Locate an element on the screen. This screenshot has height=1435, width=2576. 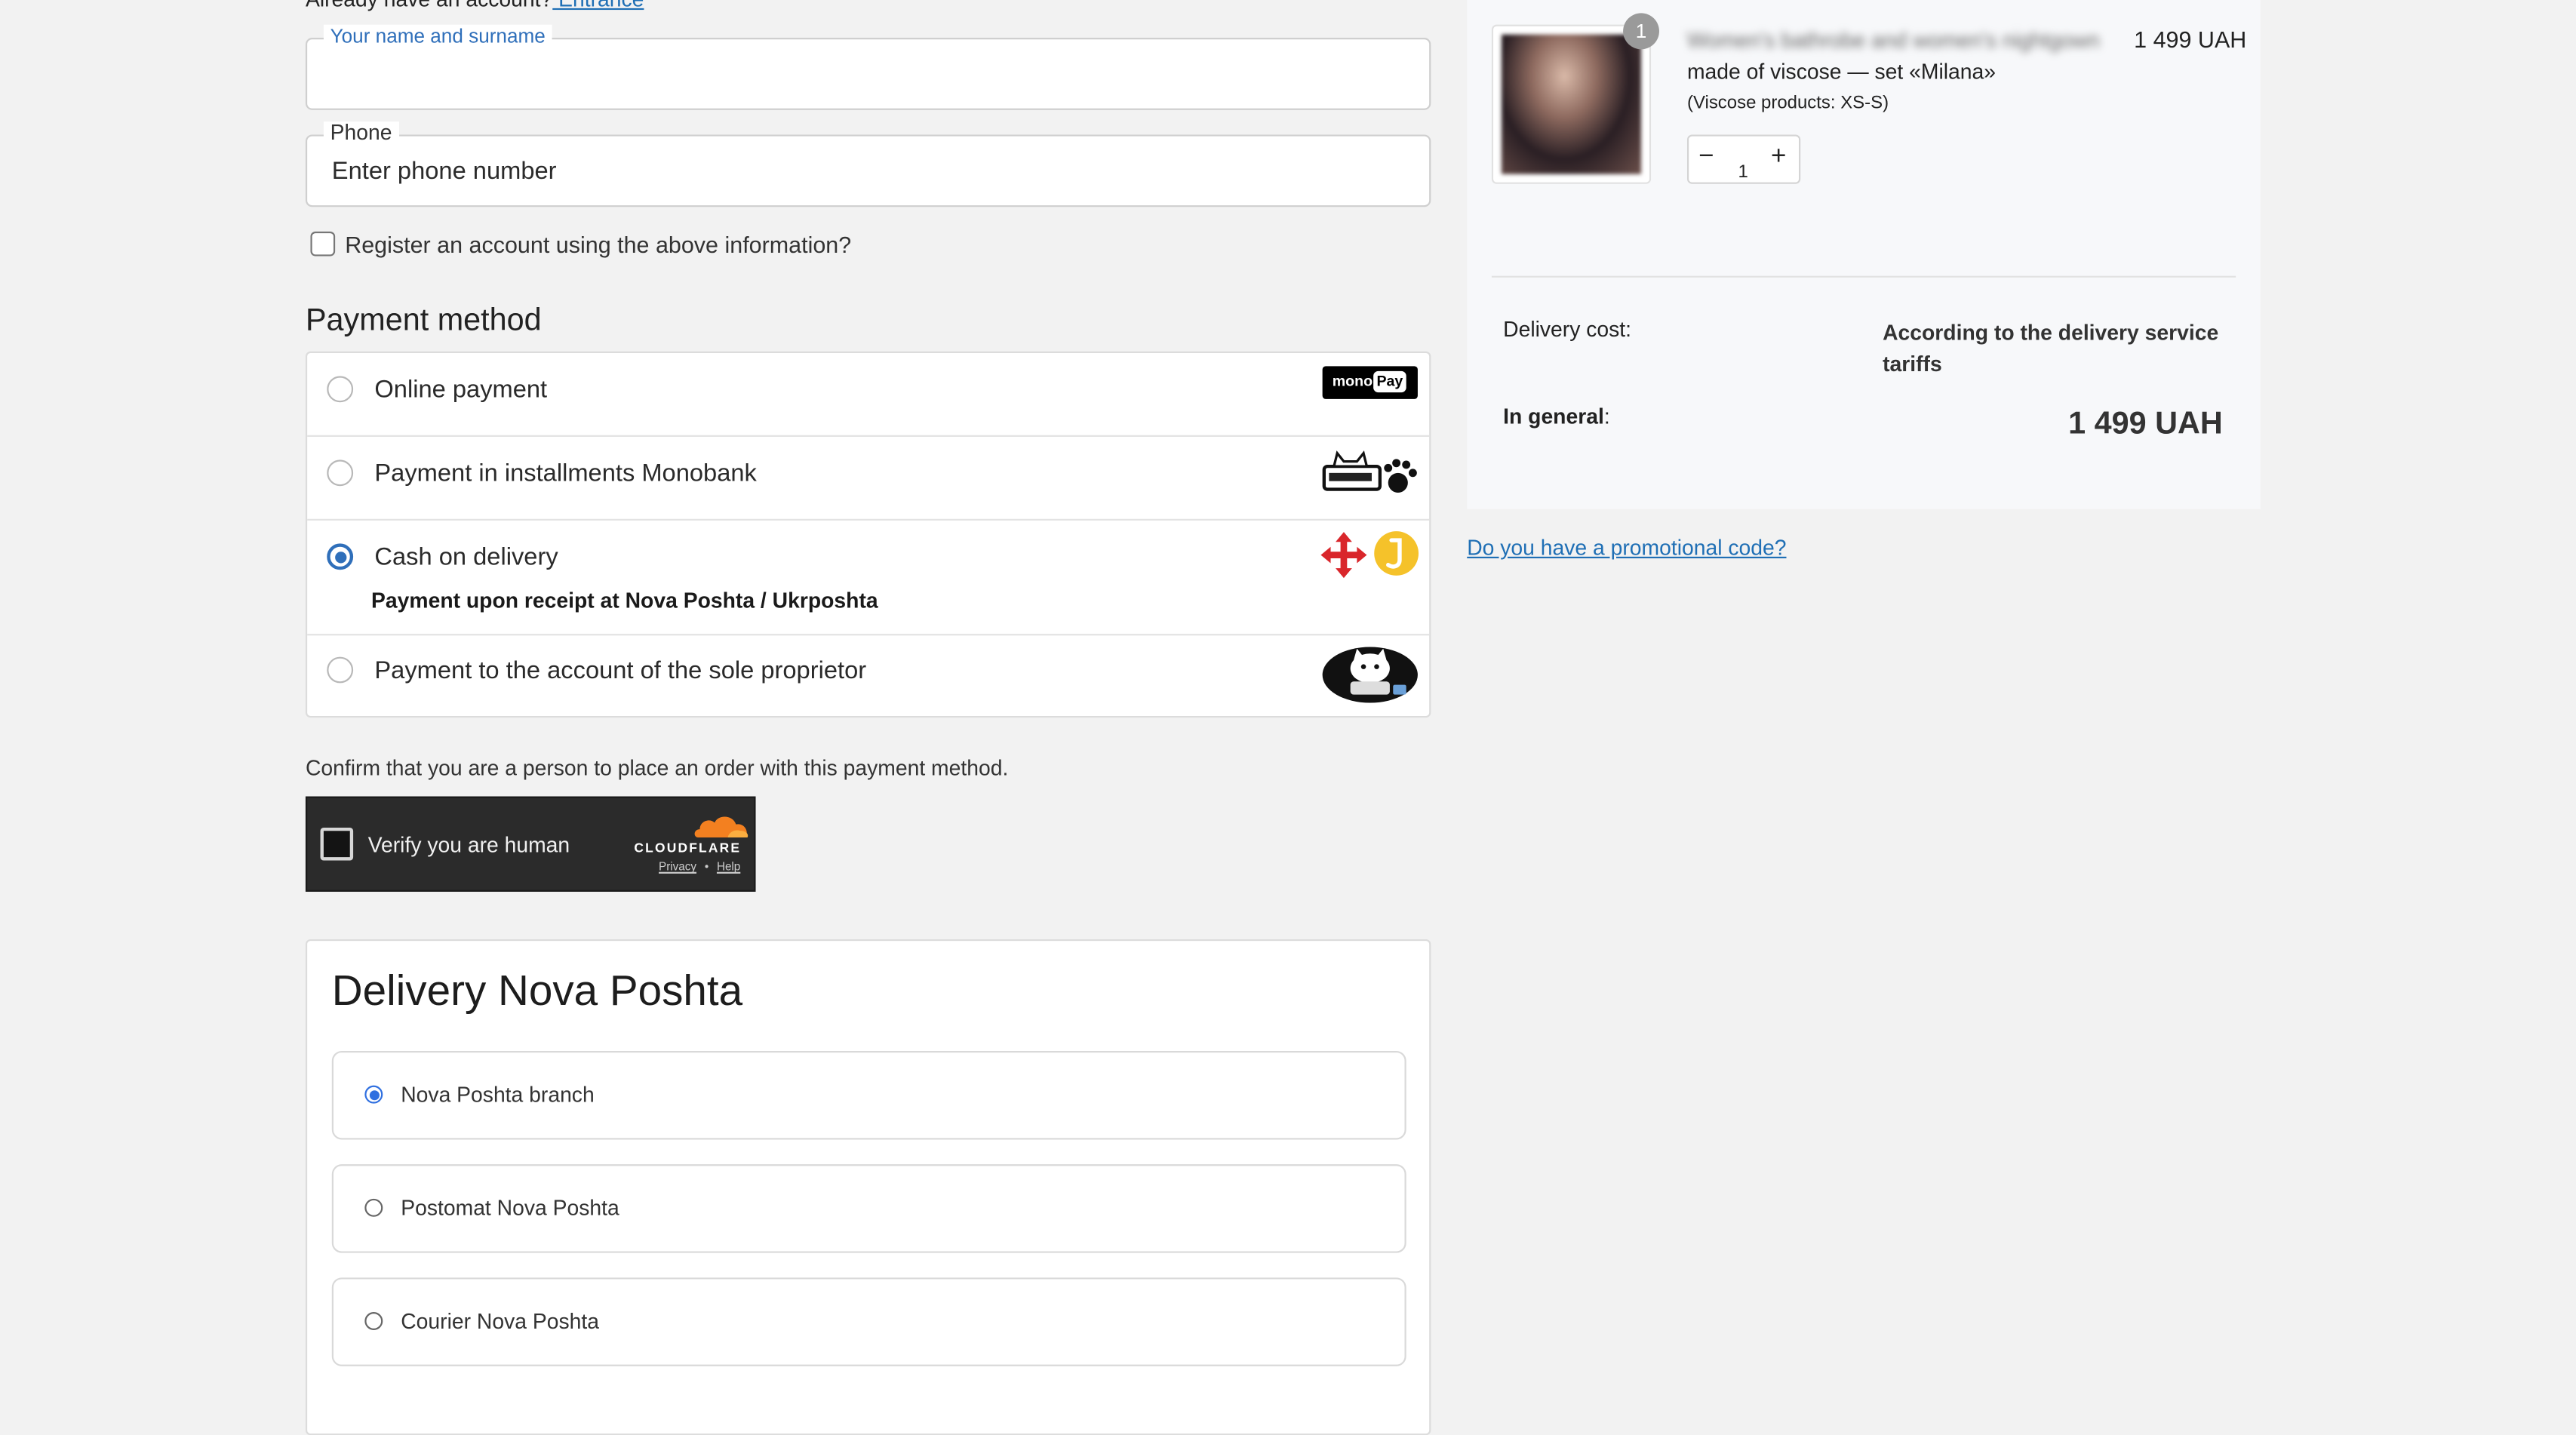
delivery-label-branch: Nova Poshta branch is located at coordinates (498, 1094).